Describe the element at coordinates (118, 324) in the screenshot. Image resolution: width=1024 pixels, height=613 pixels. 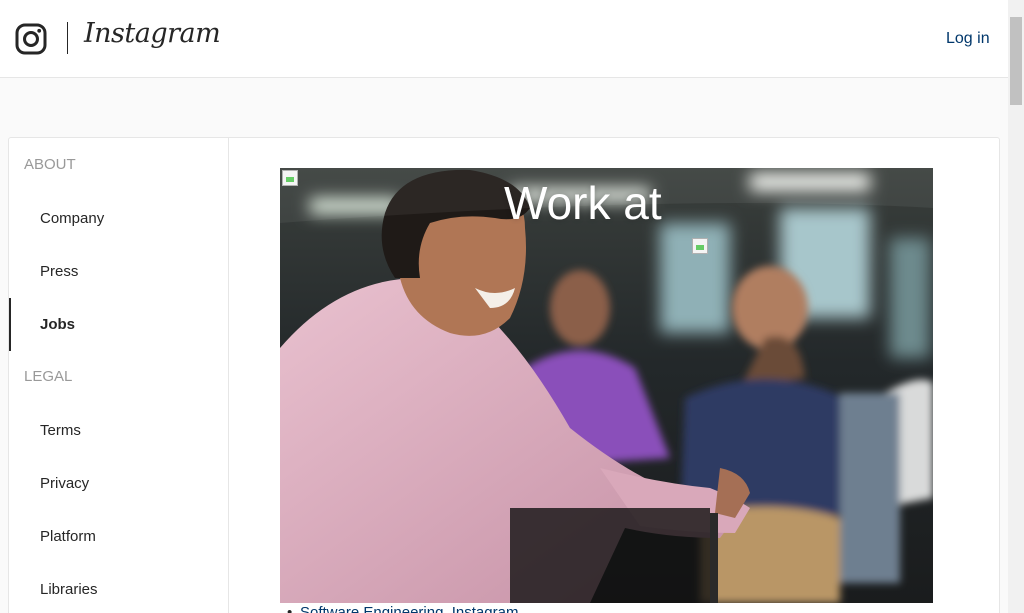
I see `sidebar-item-jobs: Jobs` at that location.